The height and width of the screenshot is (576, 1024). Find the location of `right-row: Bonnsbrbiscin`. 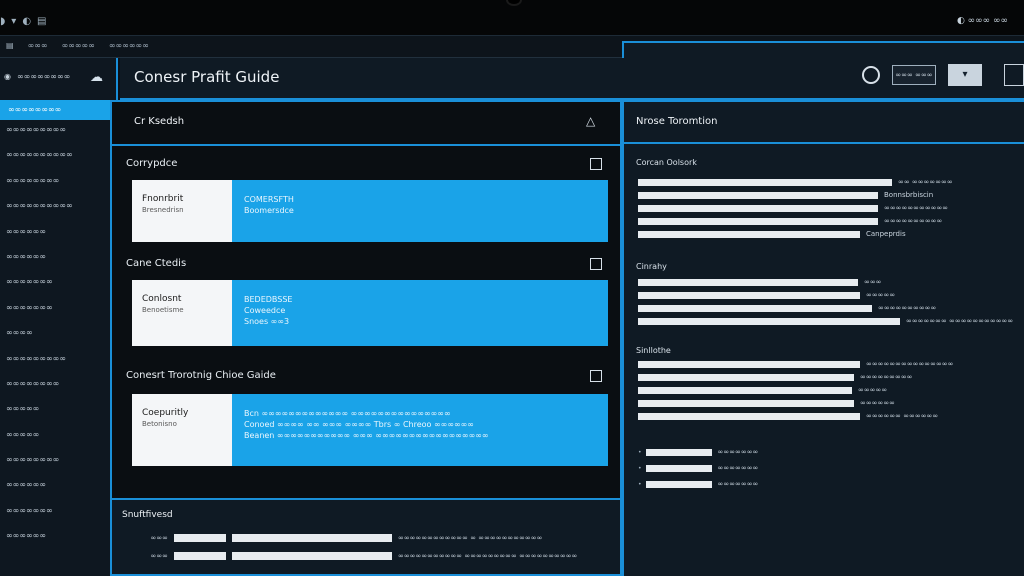

right-row: Bonnsbrbiscin is located at coordinates (785, 195).